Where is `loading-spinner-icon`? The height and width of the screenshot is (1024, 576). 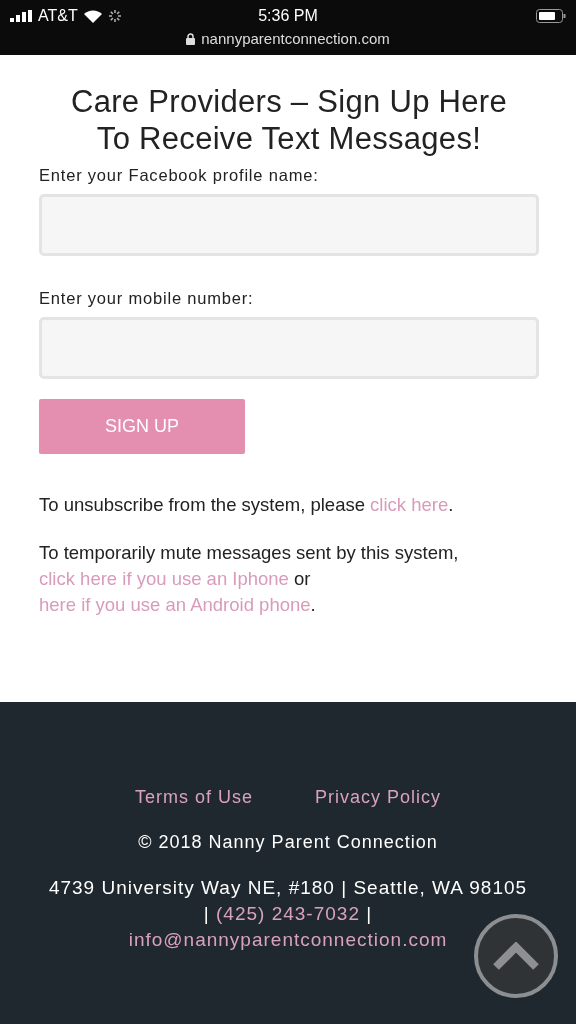 loading-spinner-icon is located at coordinates (114, 16).